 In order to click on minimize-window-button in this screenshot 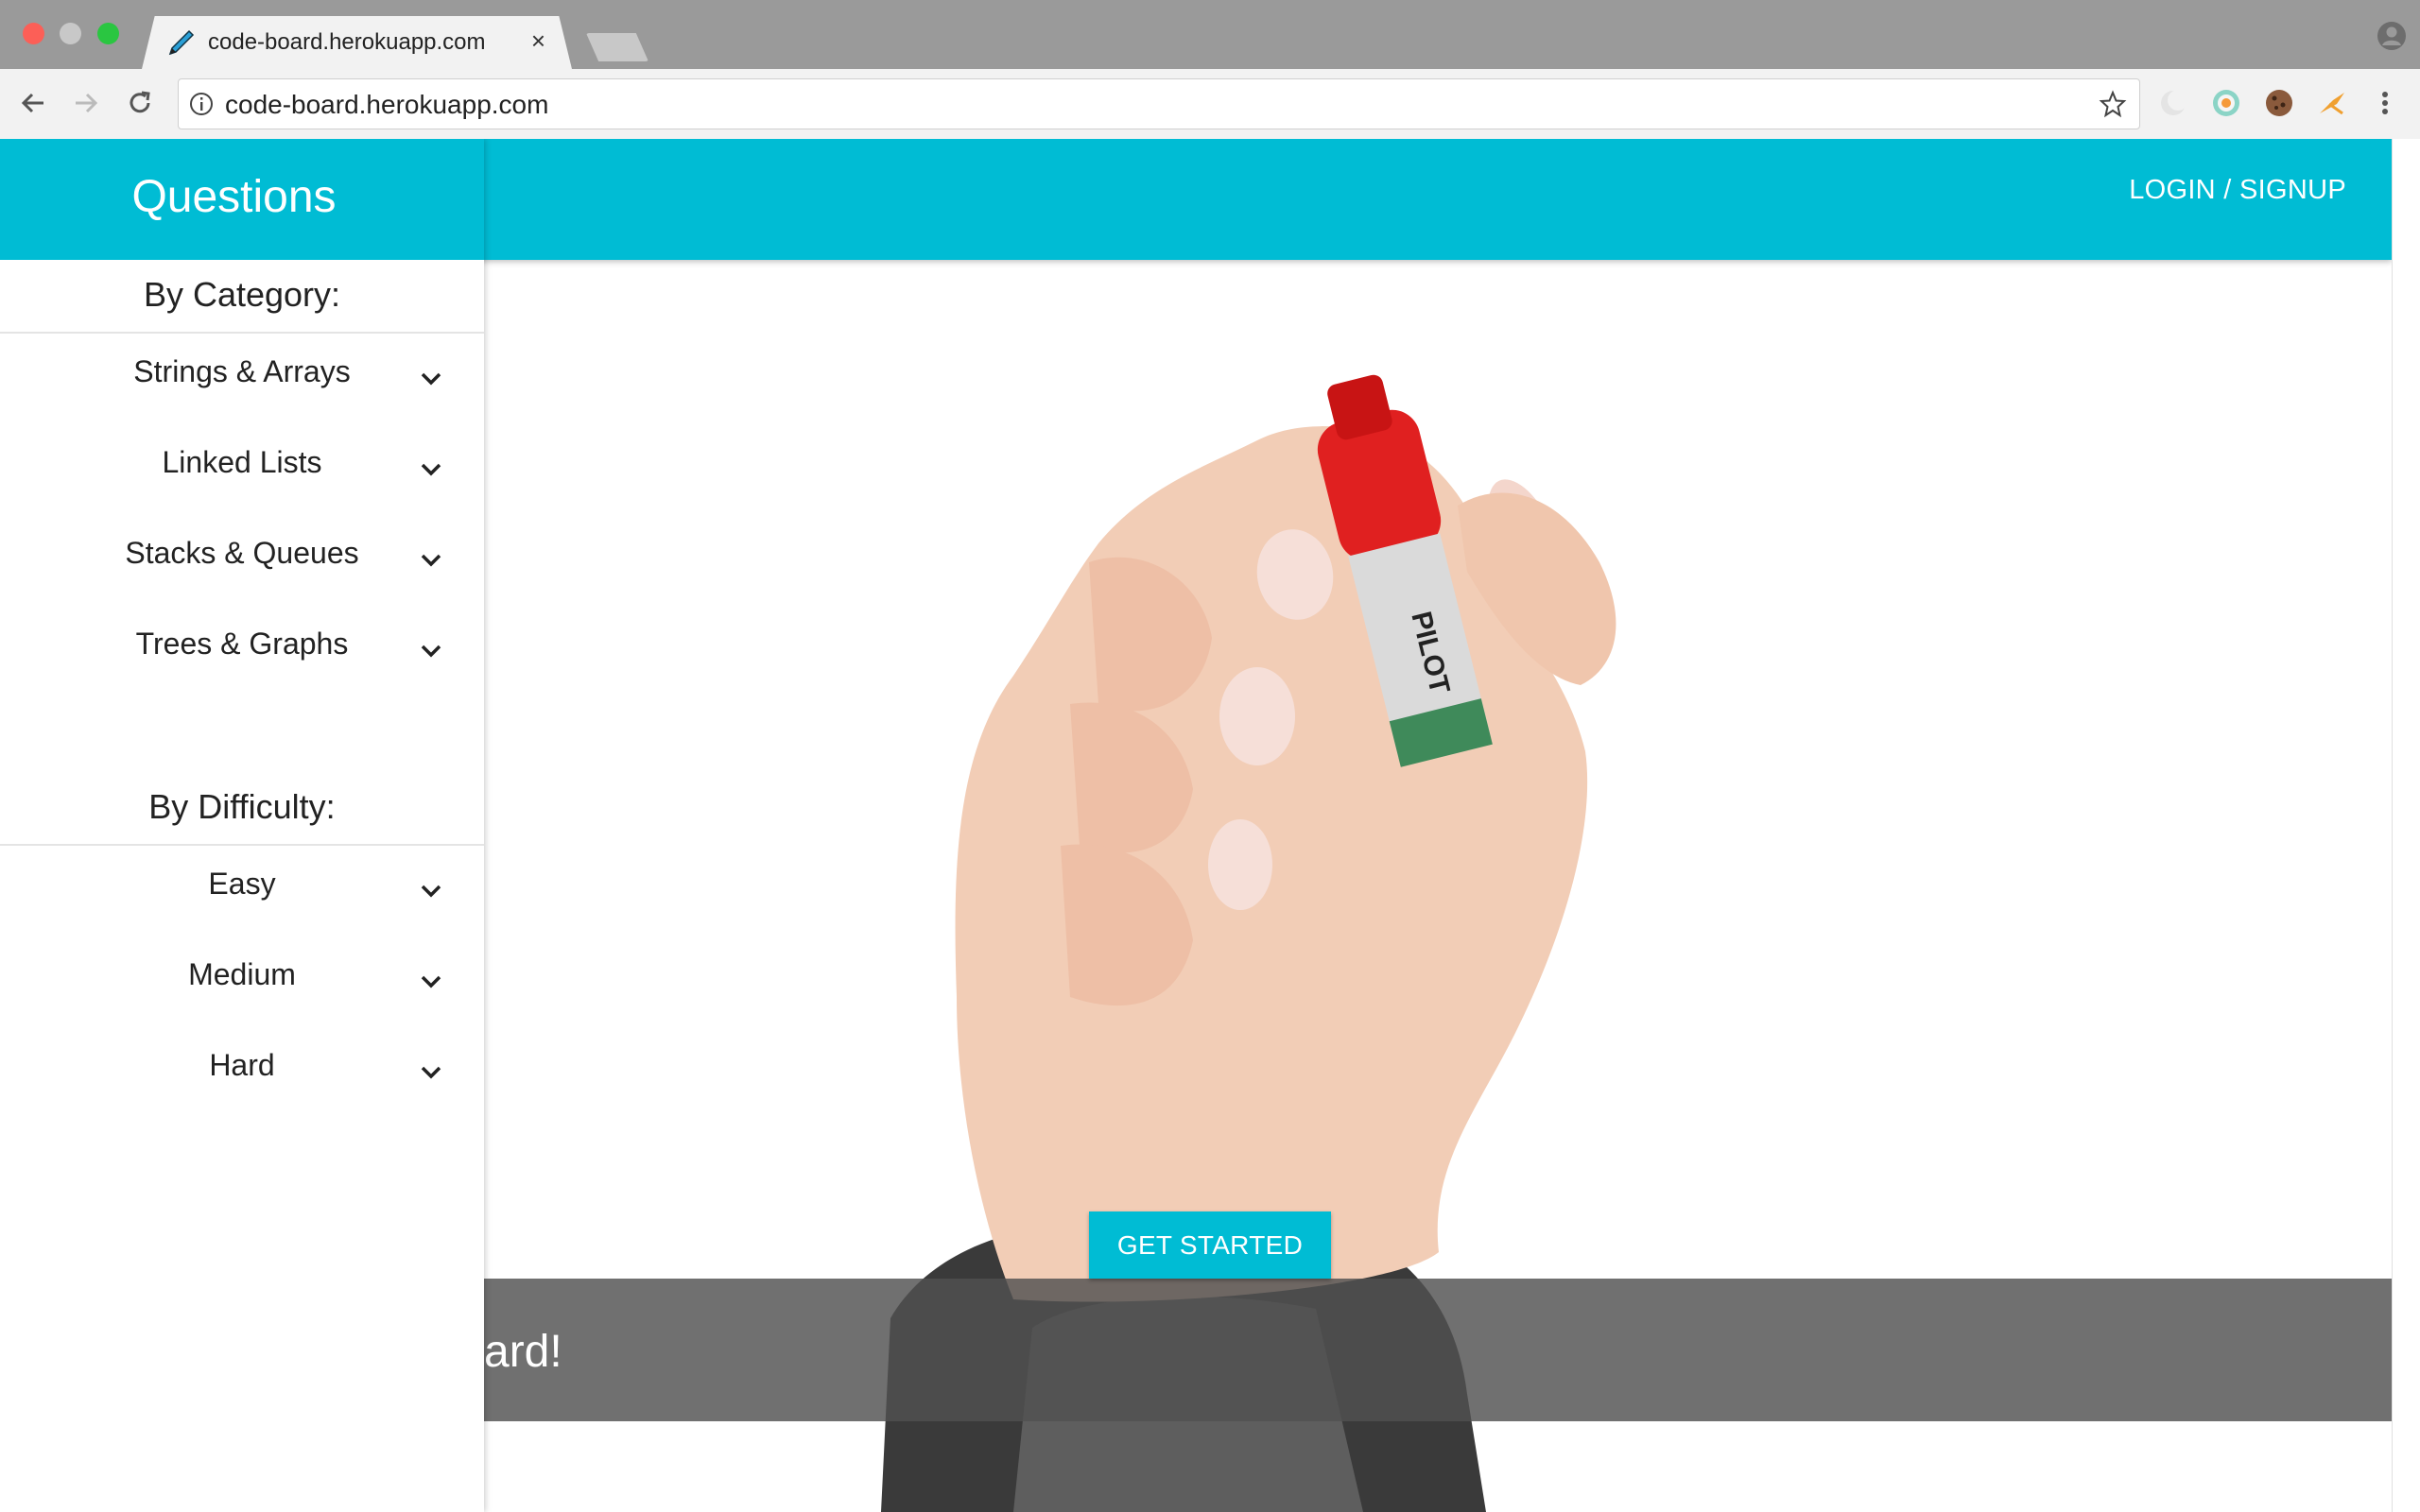, I will do `click(70, 33)`.